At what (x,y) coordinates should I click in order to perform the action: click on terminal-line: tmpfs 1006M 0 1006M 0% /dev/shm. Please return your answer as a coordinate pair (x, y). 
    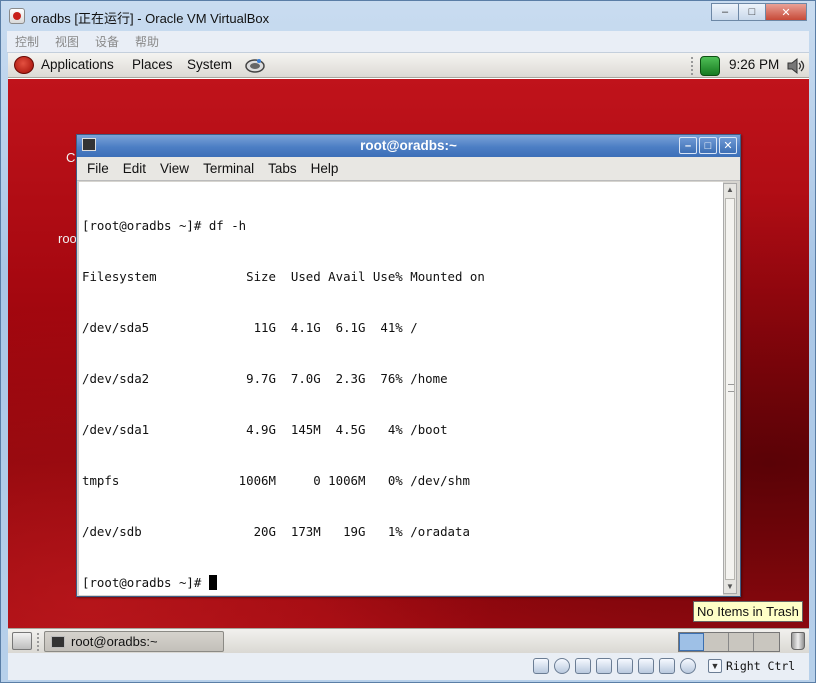
    Looking at the image, I should click on (276, 480).